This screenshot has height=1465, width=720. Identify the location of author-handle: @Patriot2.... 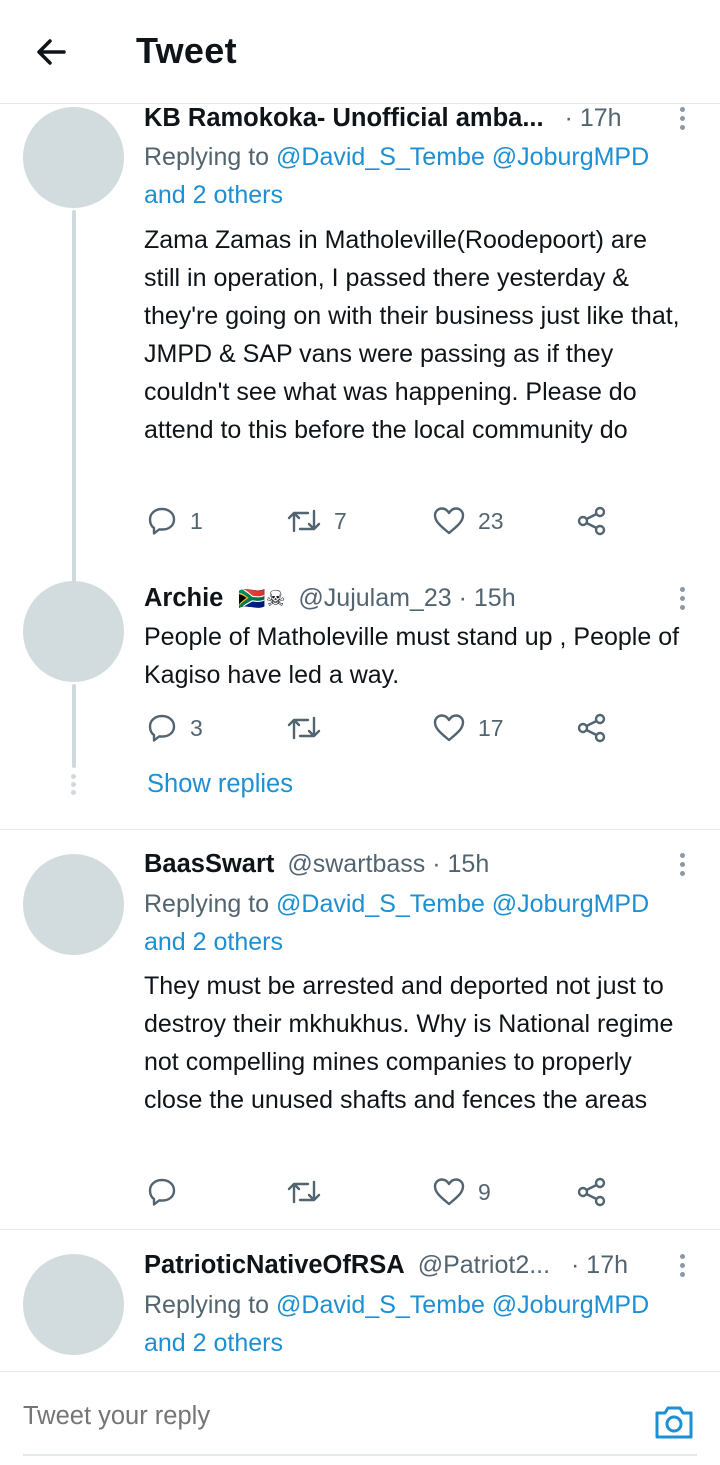
(484, 1265).